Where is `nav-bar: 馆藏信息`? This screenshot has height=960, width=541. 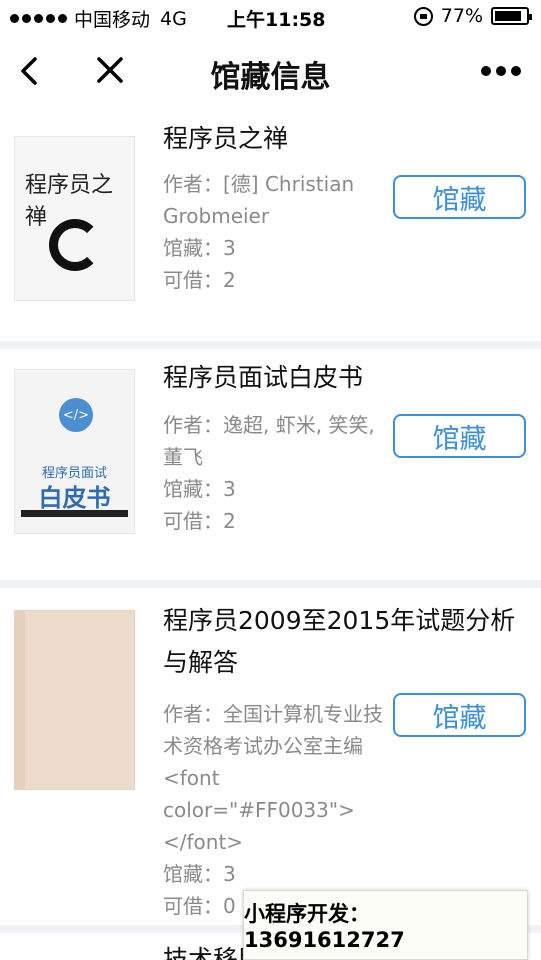 nav-bar: 馆藏信息 is located at coordinates (270, 71).